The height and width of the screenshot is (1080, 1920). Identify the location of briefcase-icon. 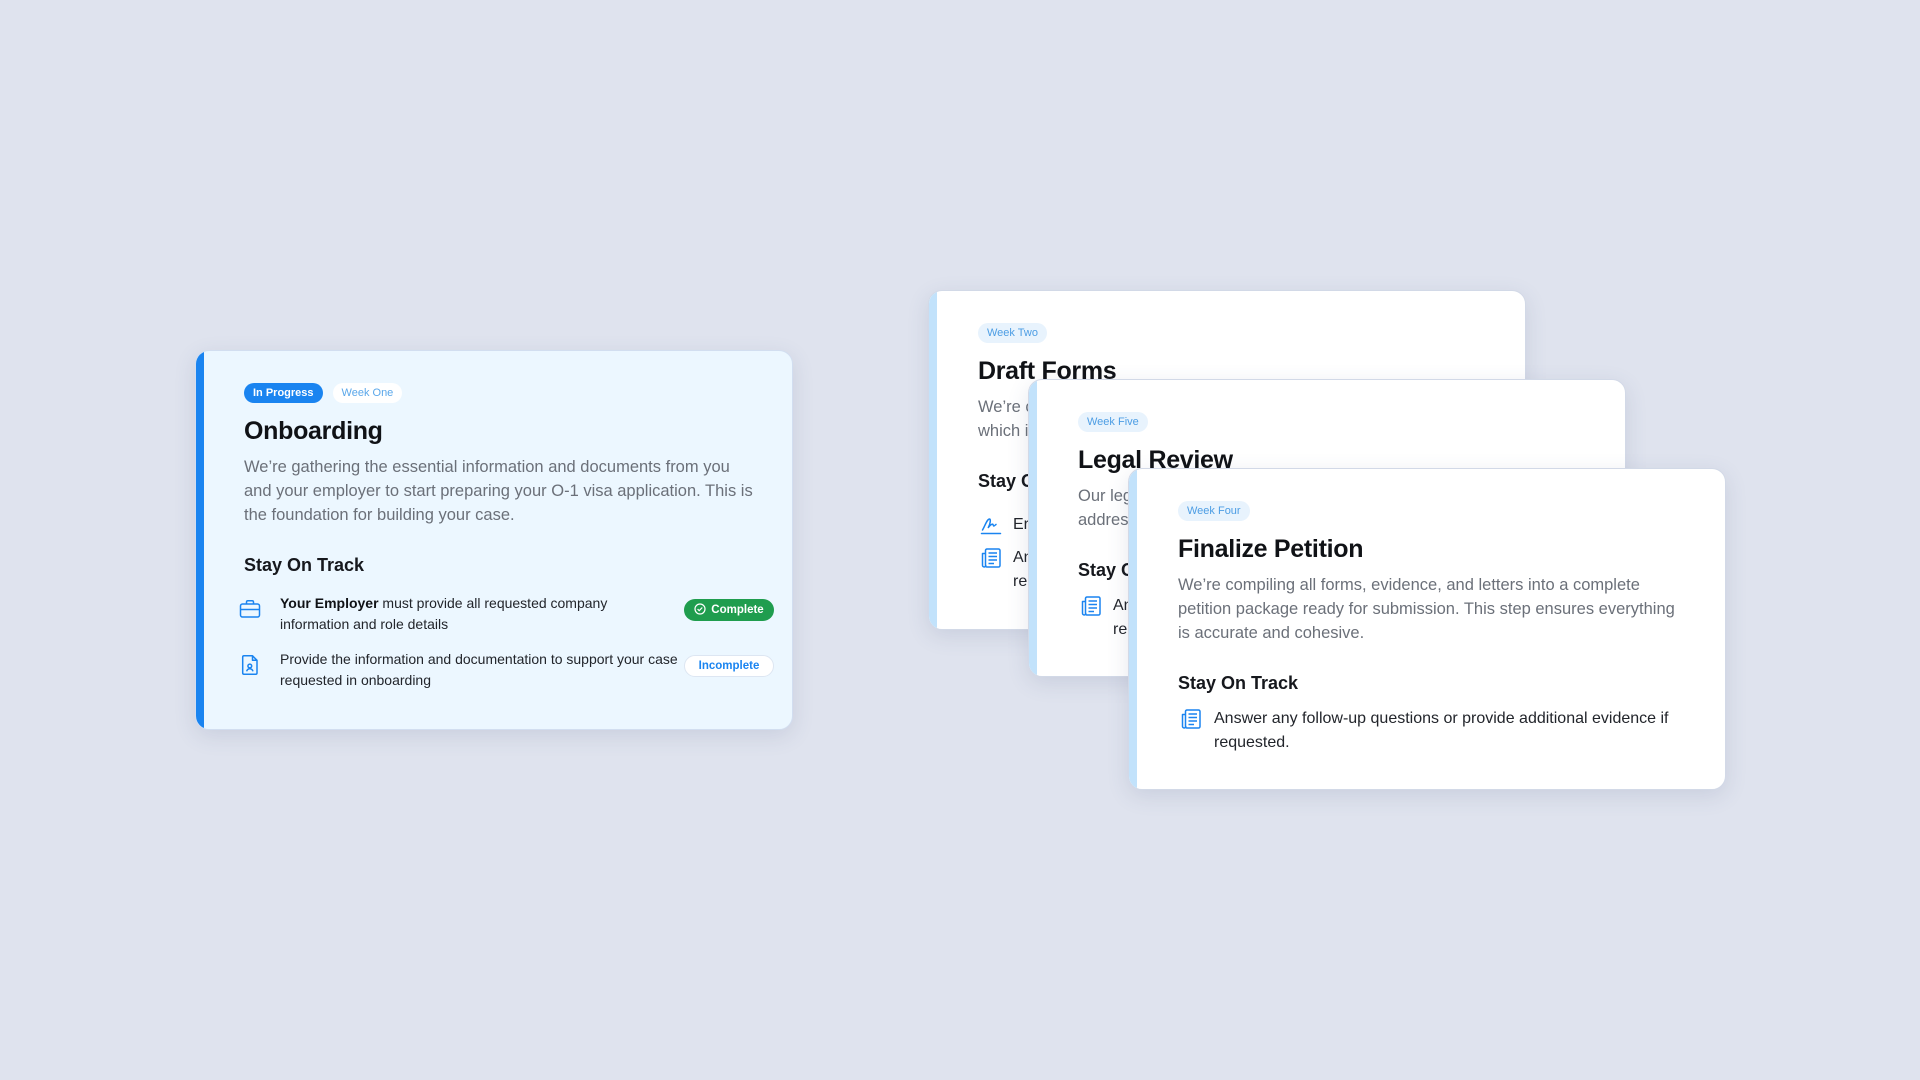
(250, 609).